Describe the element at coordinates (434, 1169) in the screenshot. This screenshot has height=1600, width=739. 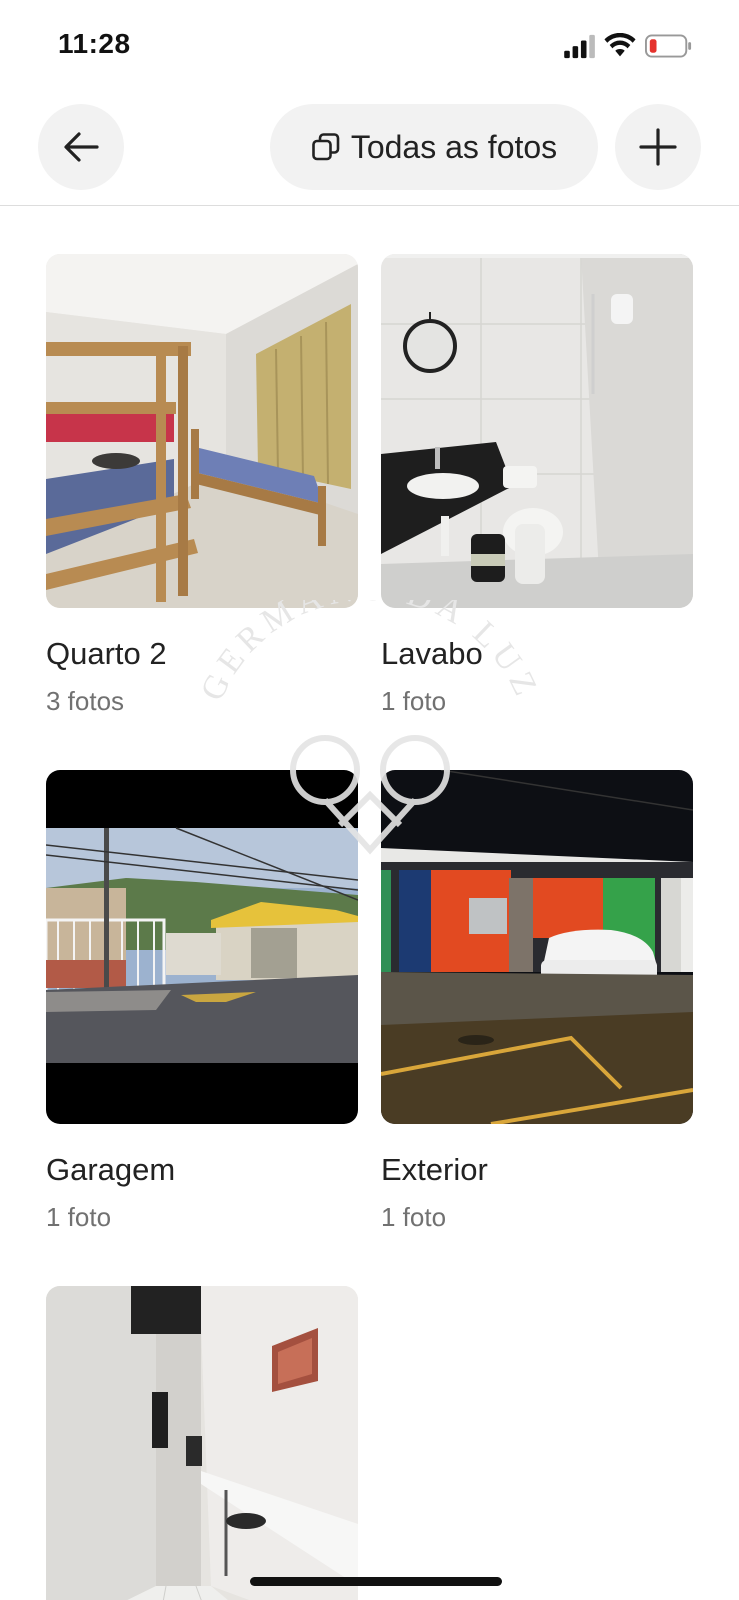
I see `room-name: Exterior` at that location.